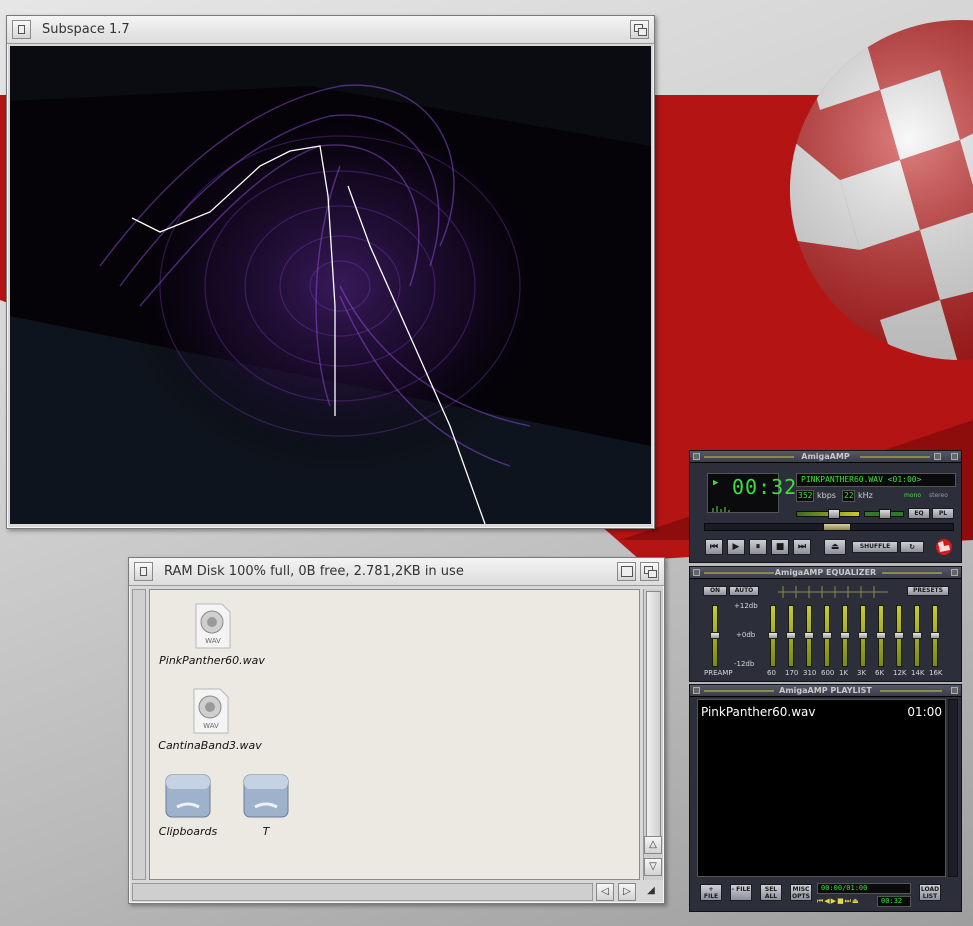  I want to click on player-titlebar: AmigaAMP, so click(825, 457).